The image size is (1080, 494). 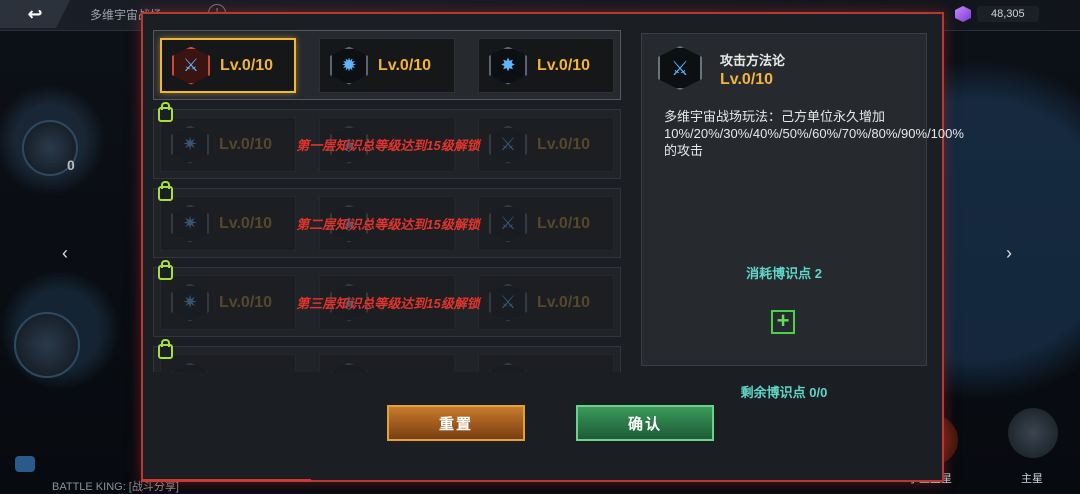 What do you see at coordinates (645, 423) in the screenshot?
I see `confirm-button: 确认` at bounding box center [645, 423].